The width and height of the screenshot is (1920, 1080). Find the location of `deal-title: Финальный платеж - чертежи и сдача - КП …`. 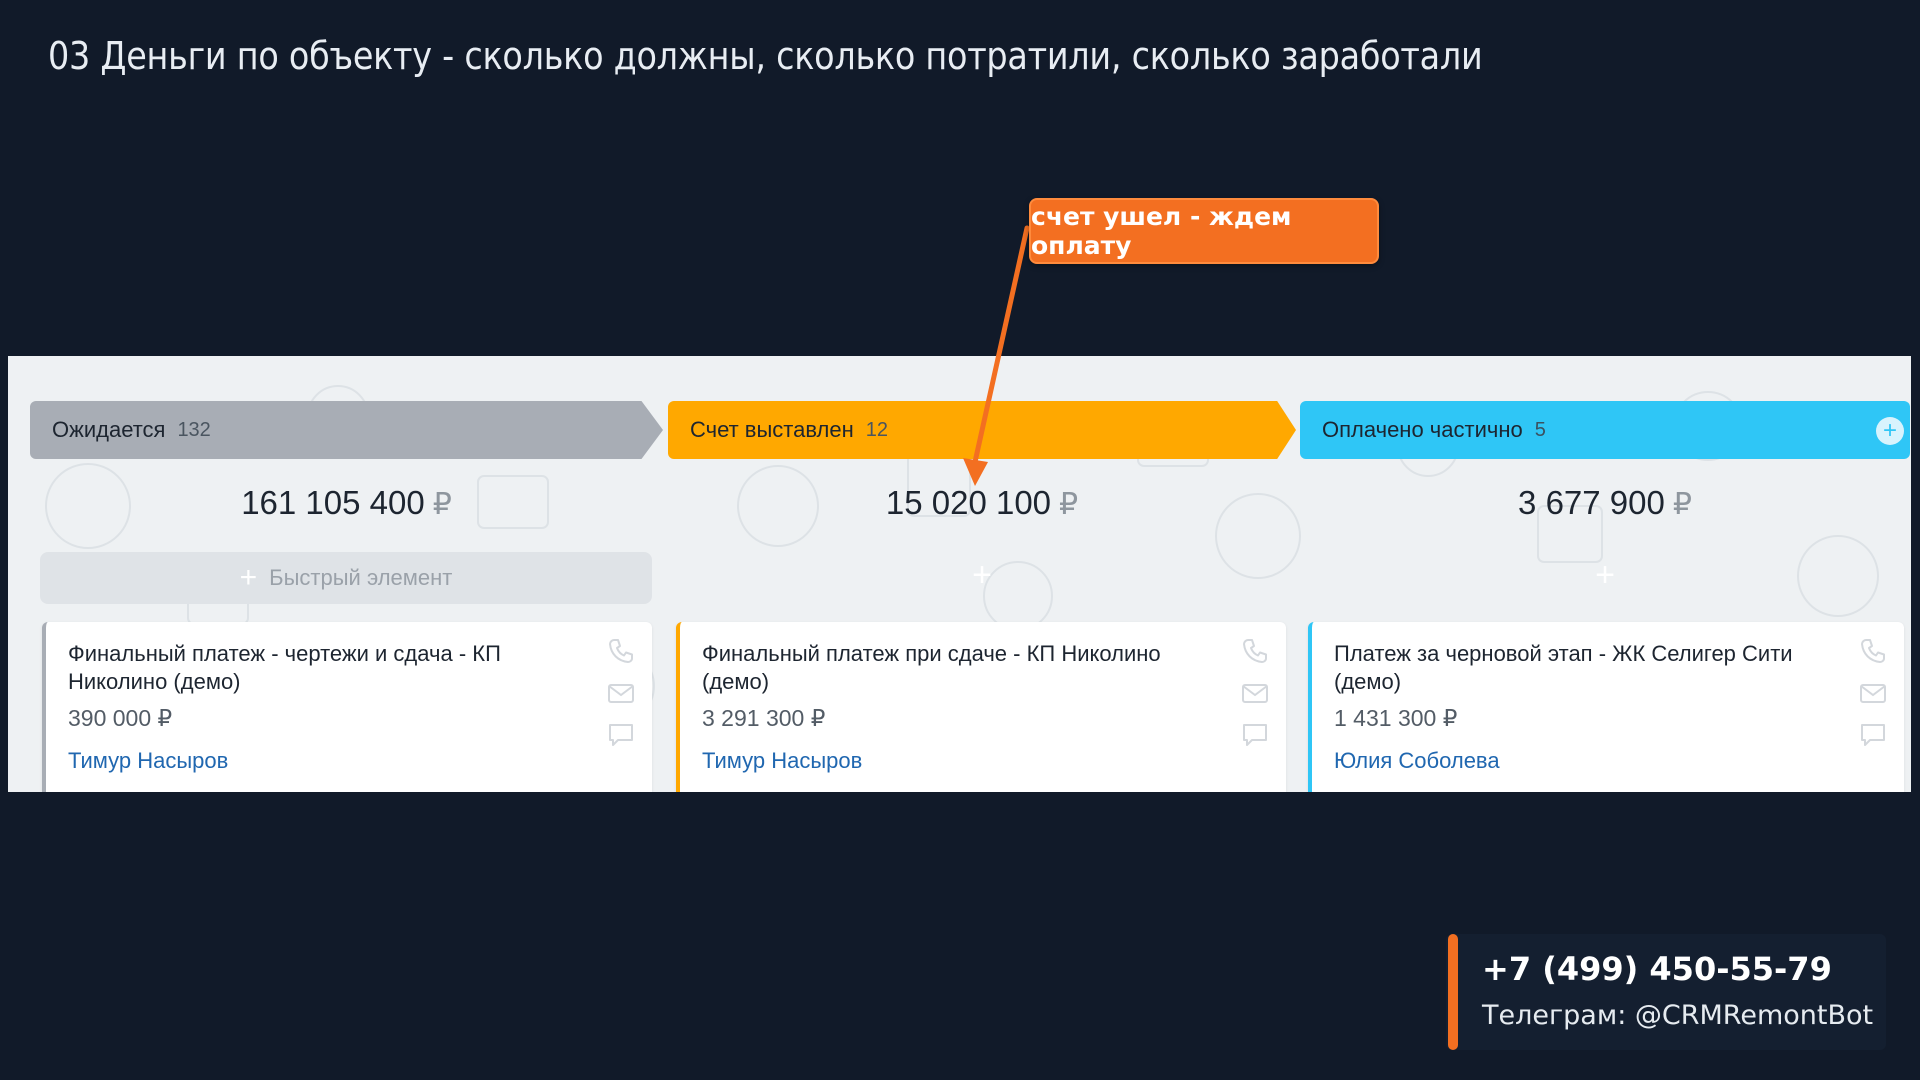

deal-title: Финальный платеж - чертежи и сдача - КП … is located at coordinates (318, 668).